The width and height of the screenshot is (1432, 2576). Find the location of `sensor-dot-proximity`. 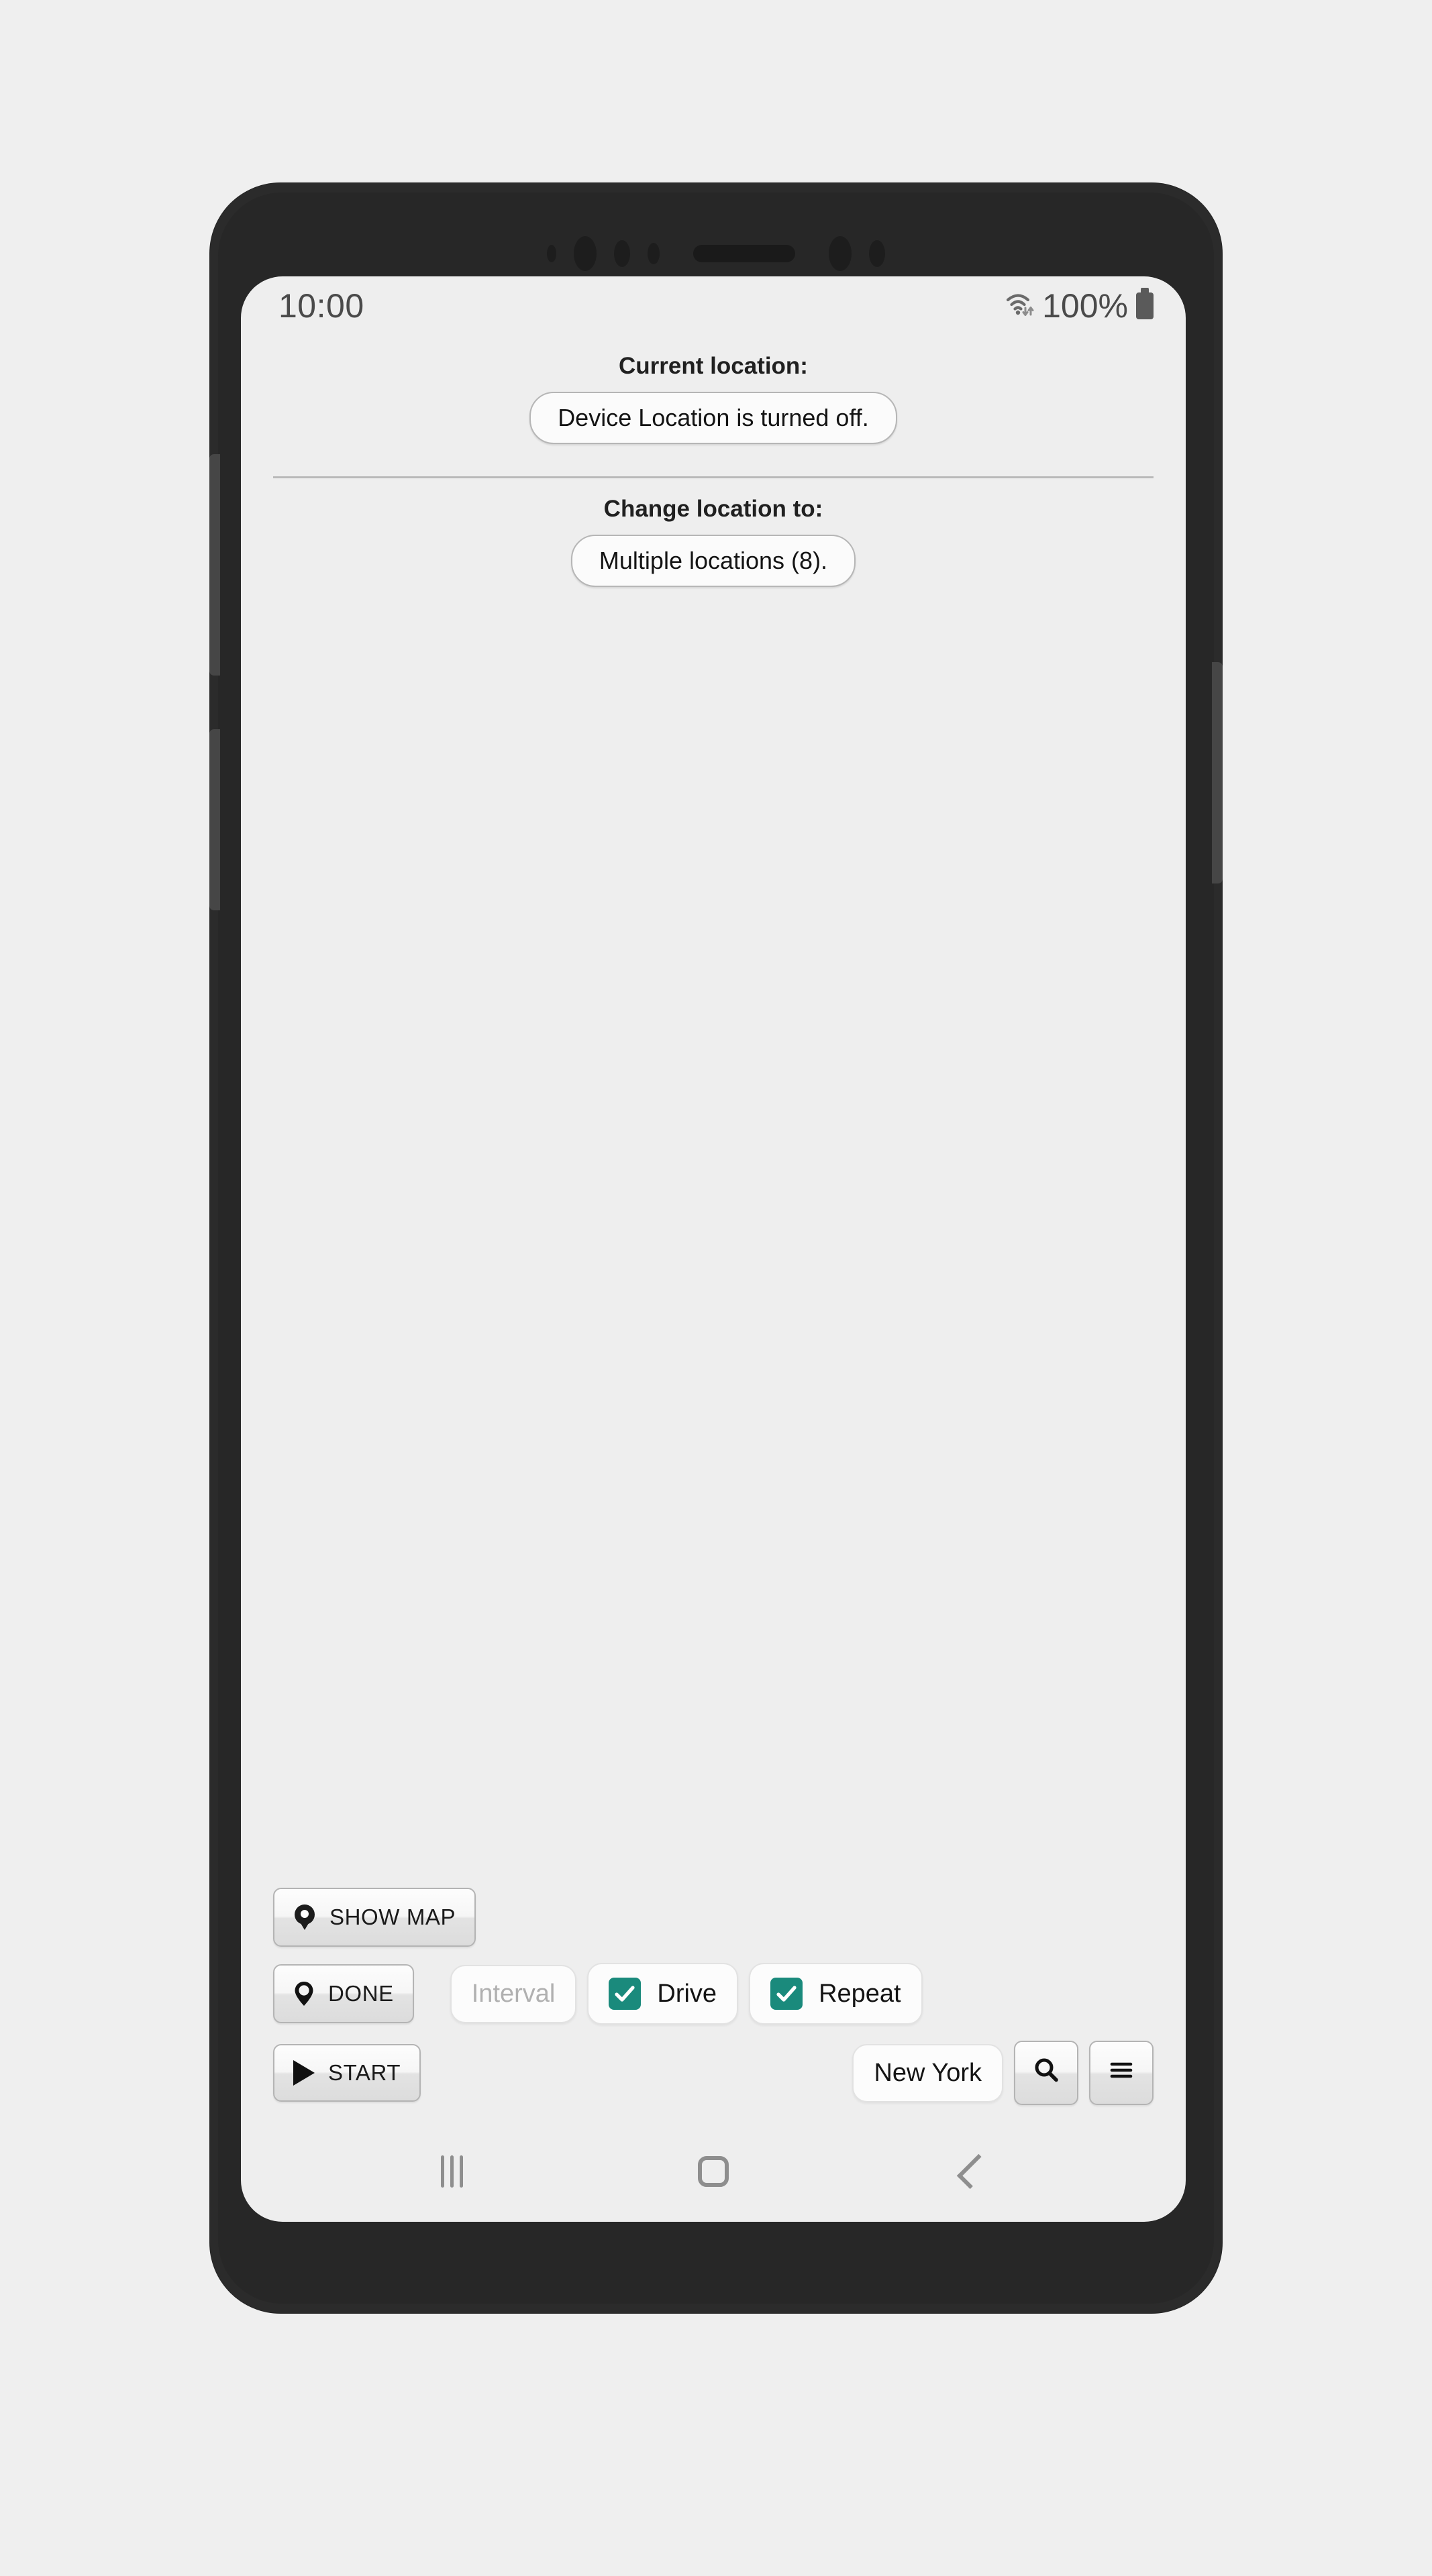

sensor-dot-proximity is located at coordinates (551, 253).